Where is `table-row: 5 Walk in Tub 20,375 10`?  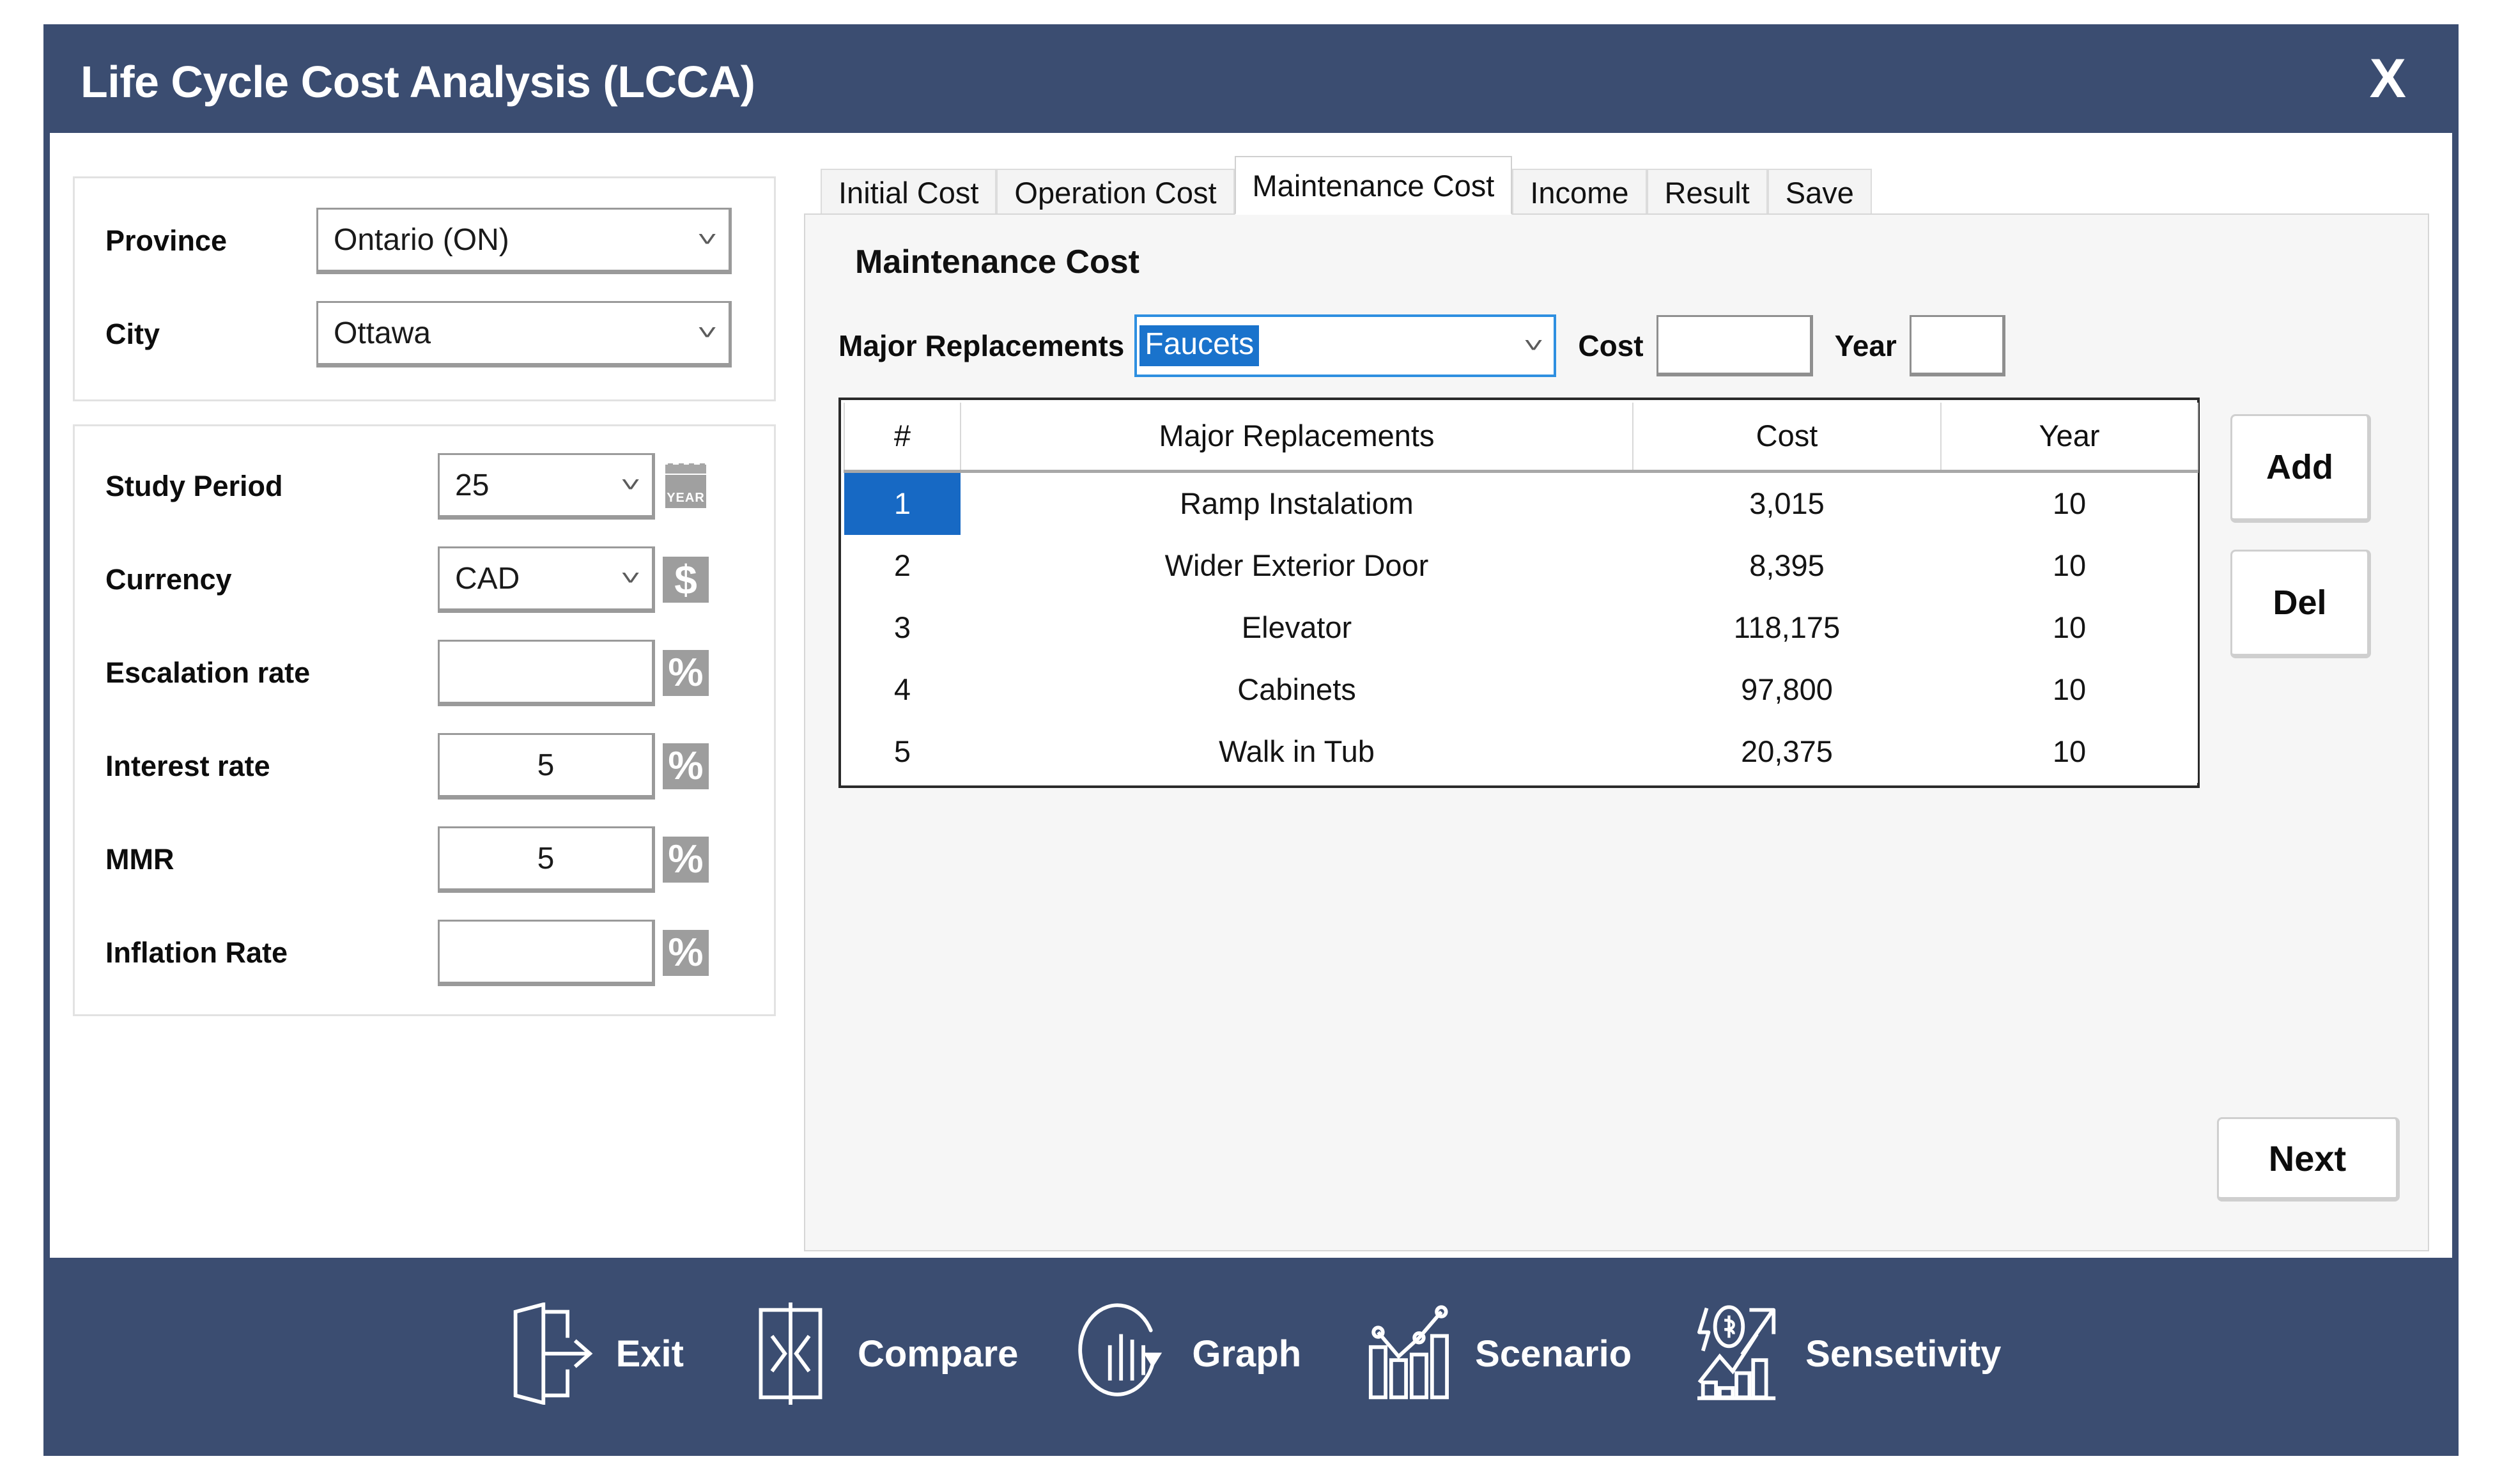 table-row: 5 Walk in Tub 20,375 10 is located at coordinates (1521, 752).